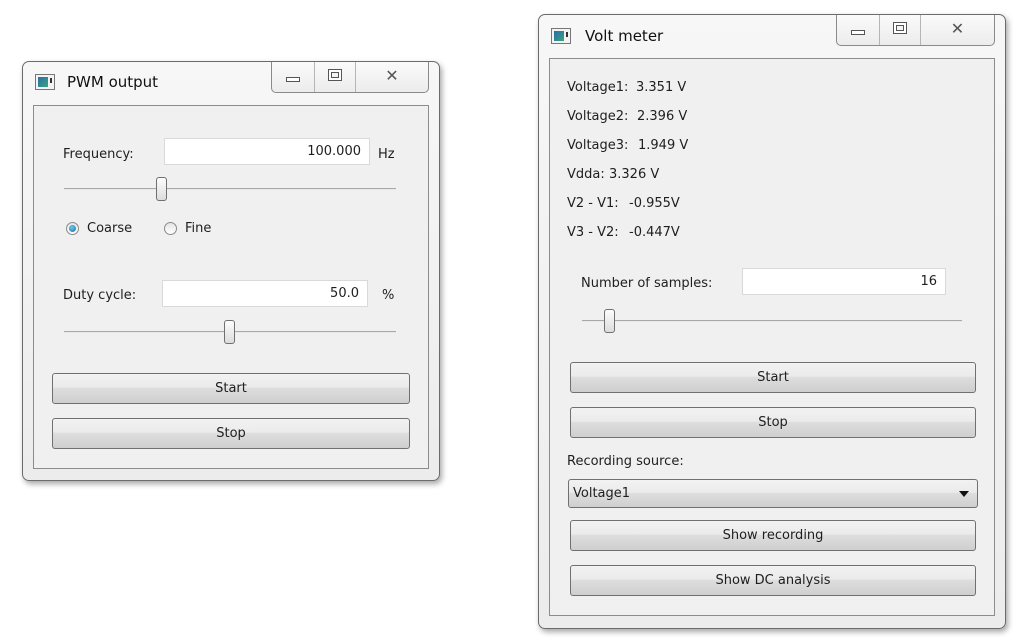  I want to click on fine-radio: Fine, so click(187, 228).